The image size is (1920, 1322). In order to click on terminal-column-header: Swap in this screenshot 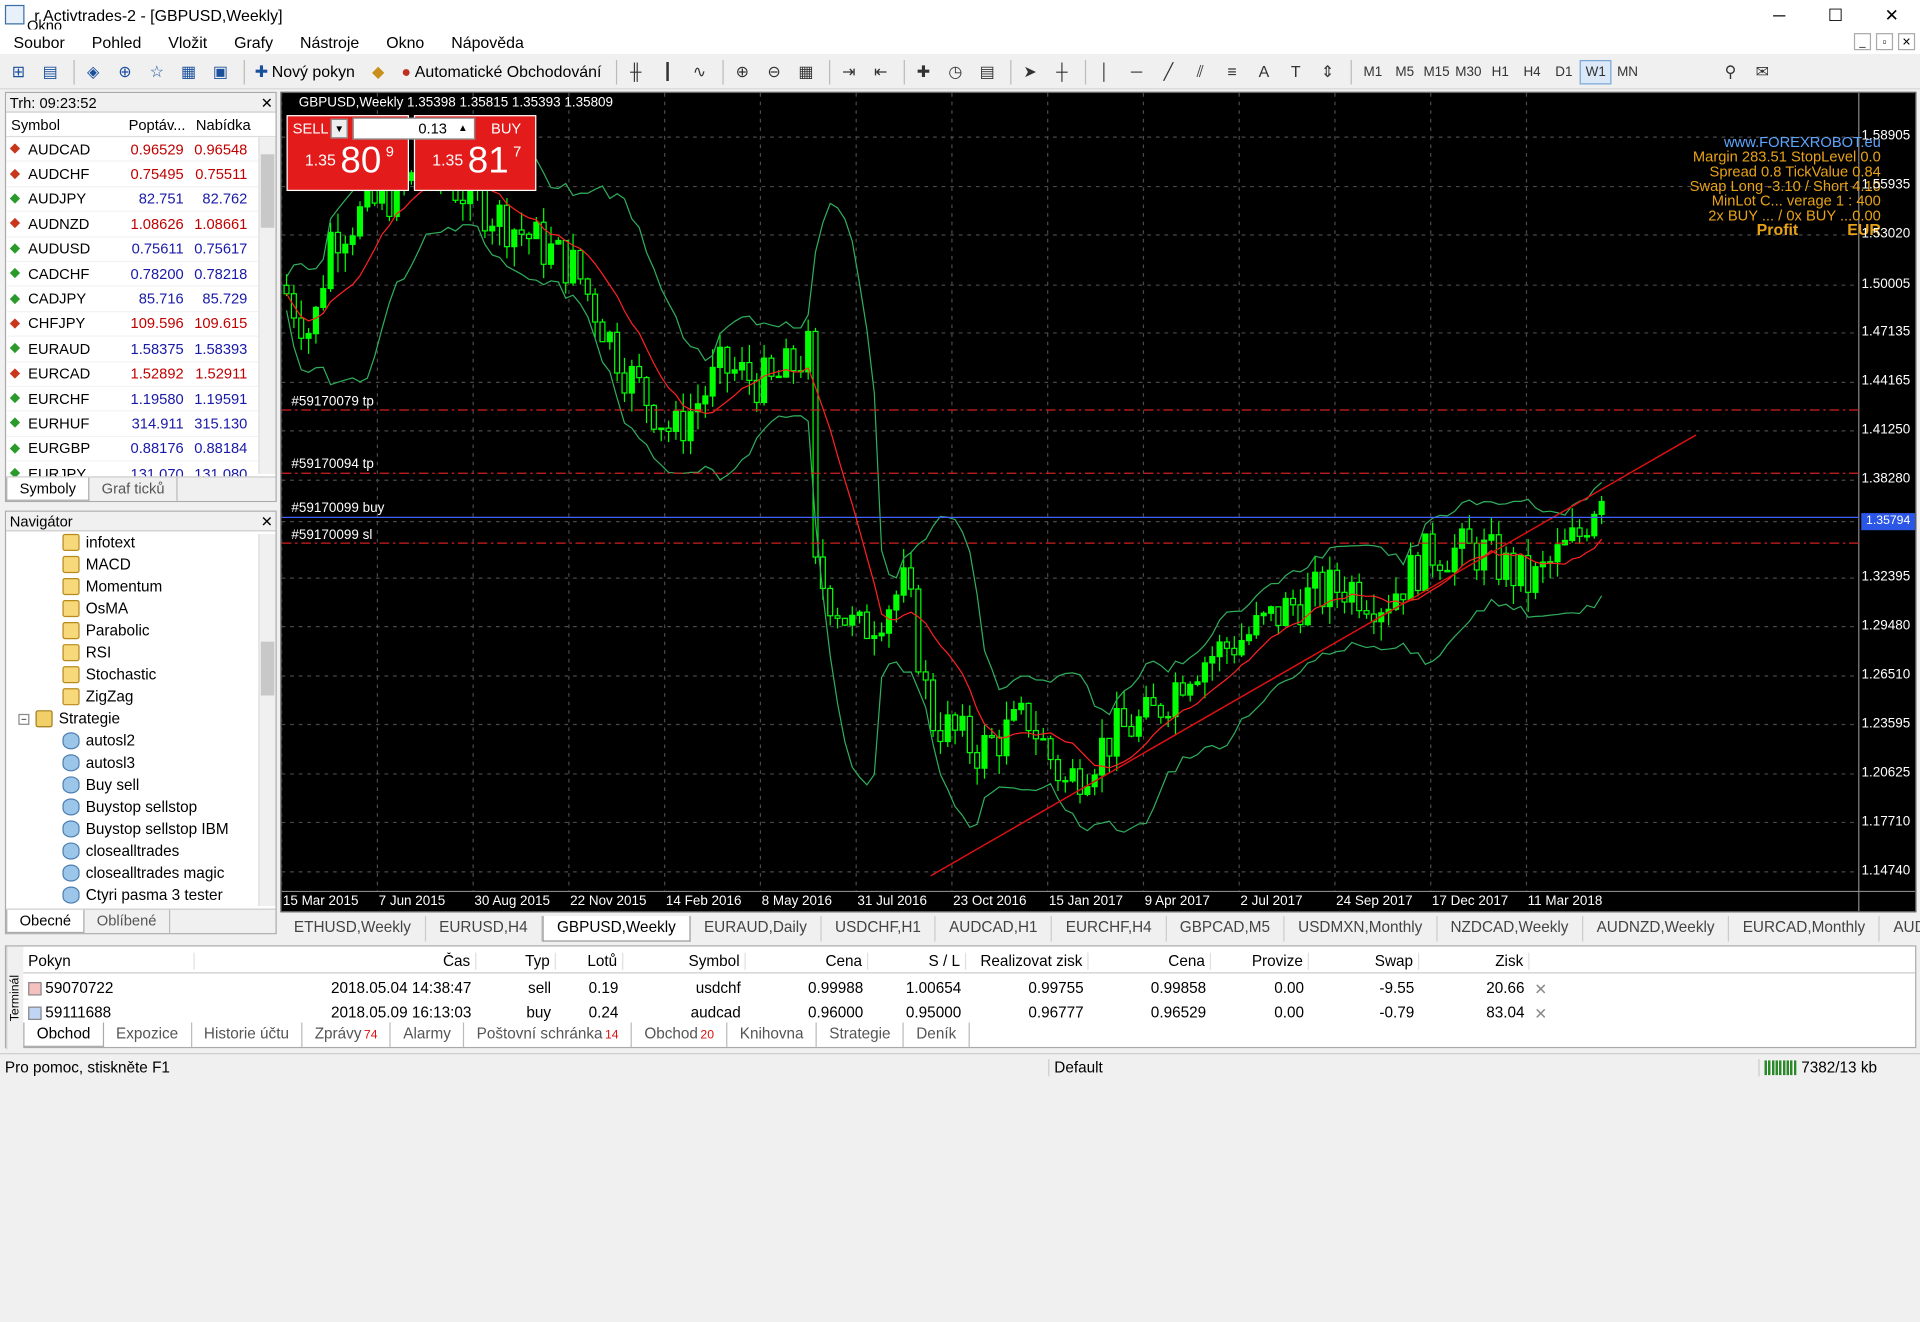, I will do `click(1364, 961)`.